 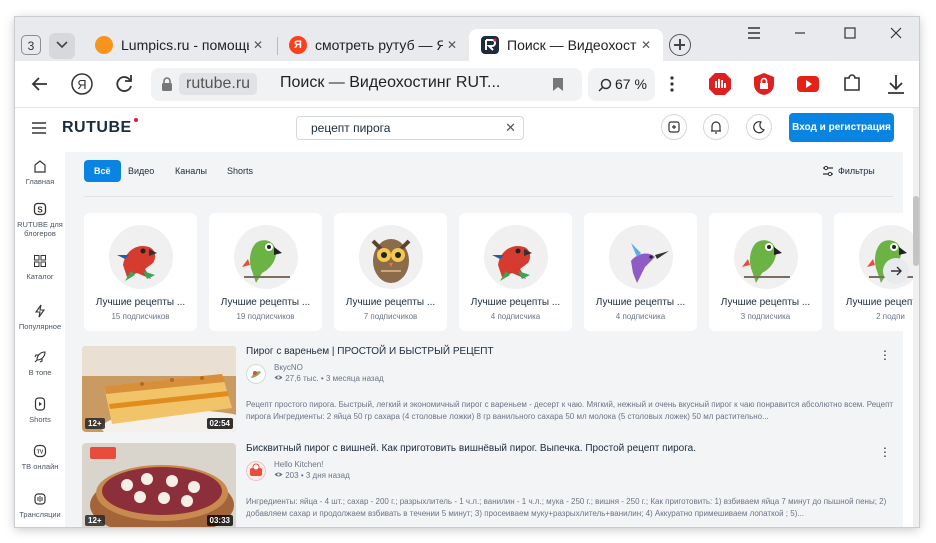 What do you see at coordinates (159, 389) in the screenshot?
I see `video-thumbnail: 12+ 02:54` at bounding box center [159, 389].